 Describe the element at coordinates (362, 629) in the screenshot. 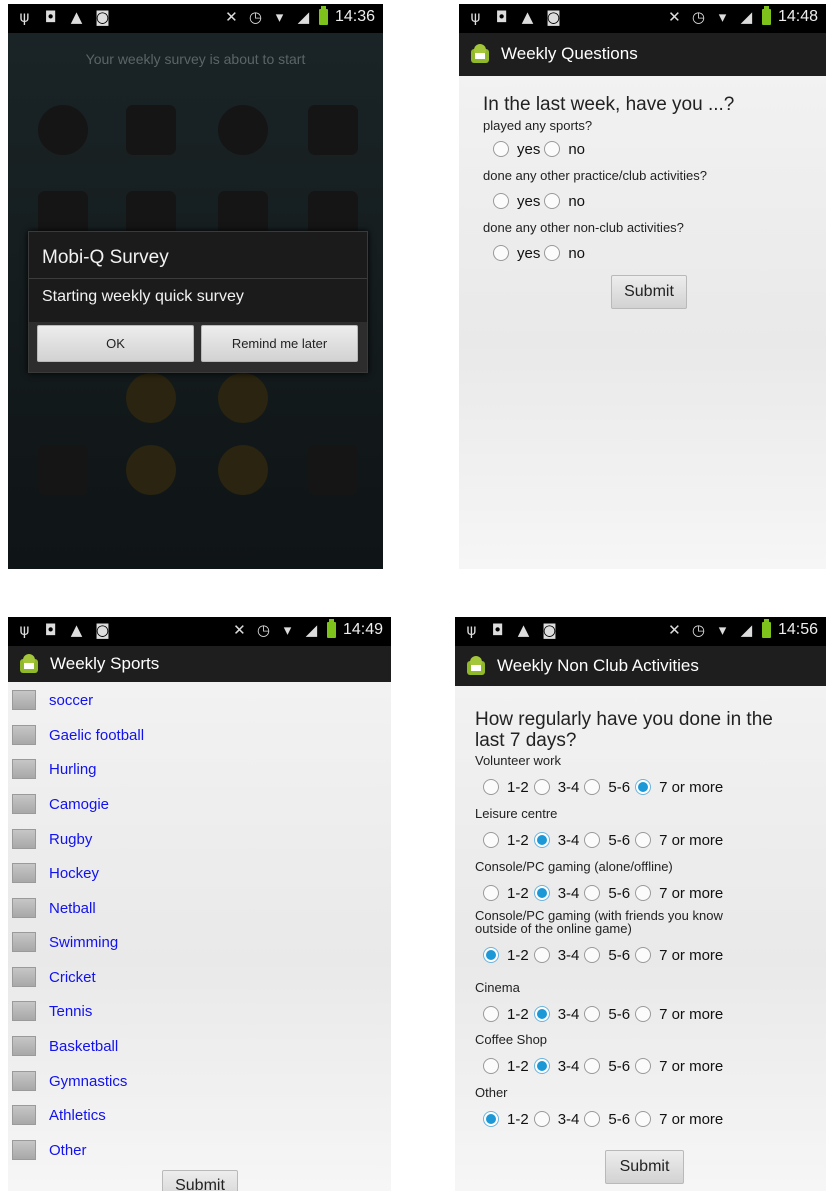

I see `status-time: 14:49` at that location.